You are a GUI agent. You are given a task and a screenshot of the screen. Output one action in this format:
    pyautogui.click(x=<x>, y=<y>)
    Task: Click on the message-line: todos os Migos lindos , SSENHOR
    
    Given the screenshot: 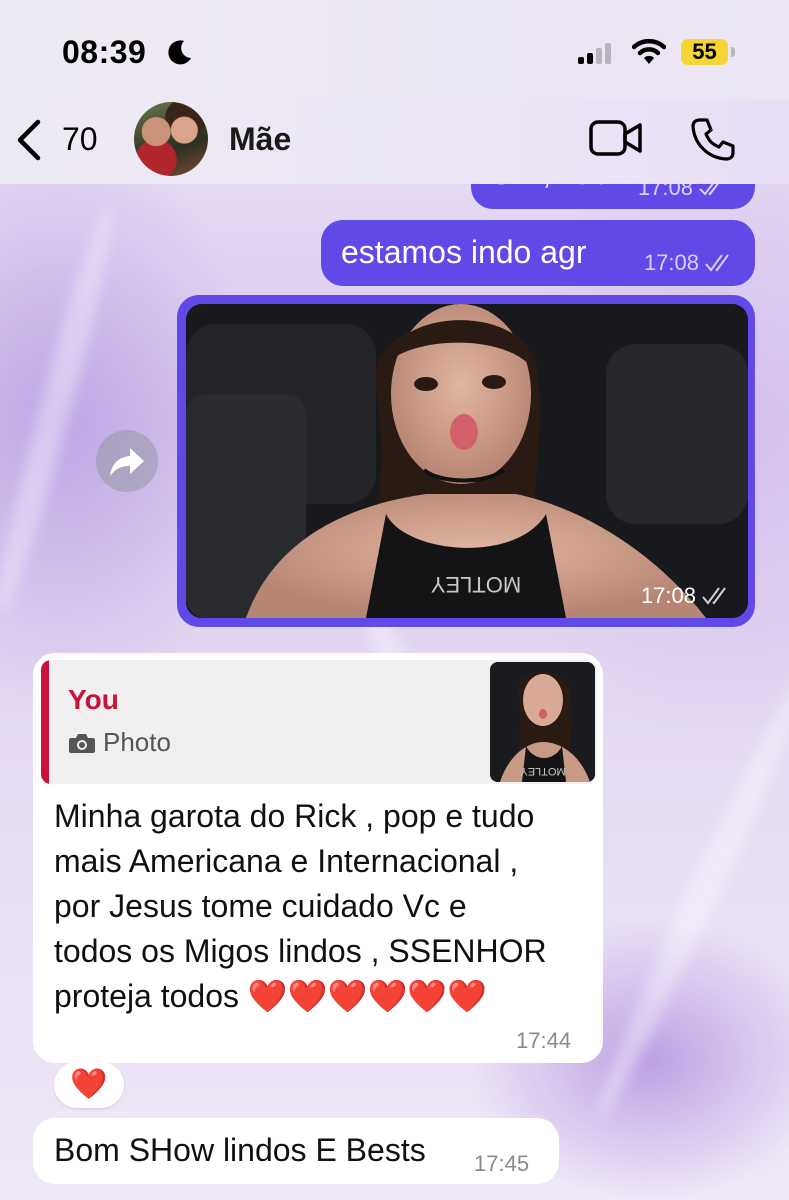 What is the action you would take?
    pyautogui.click(x=300, y=951)
    